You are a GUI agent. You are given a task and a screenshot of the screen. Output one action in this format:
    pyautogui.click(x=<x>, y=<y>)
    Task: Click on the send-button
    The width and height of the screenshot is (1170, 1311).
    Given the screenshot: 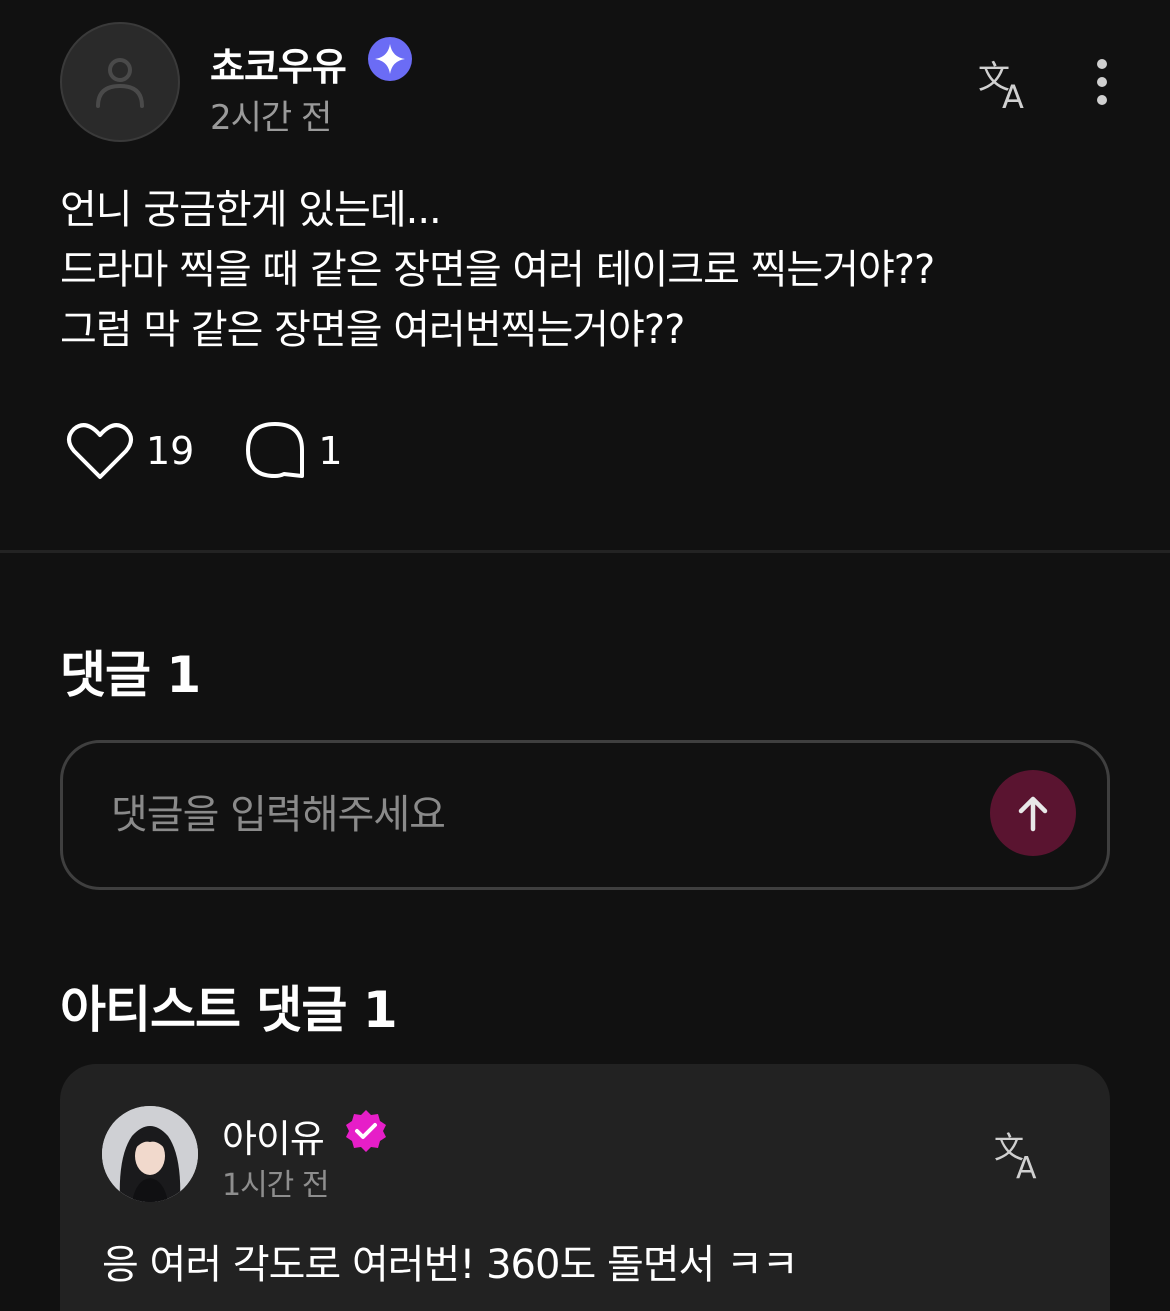 What is the action you would take?
    pyautogui.click(x=1033, y=813)
    